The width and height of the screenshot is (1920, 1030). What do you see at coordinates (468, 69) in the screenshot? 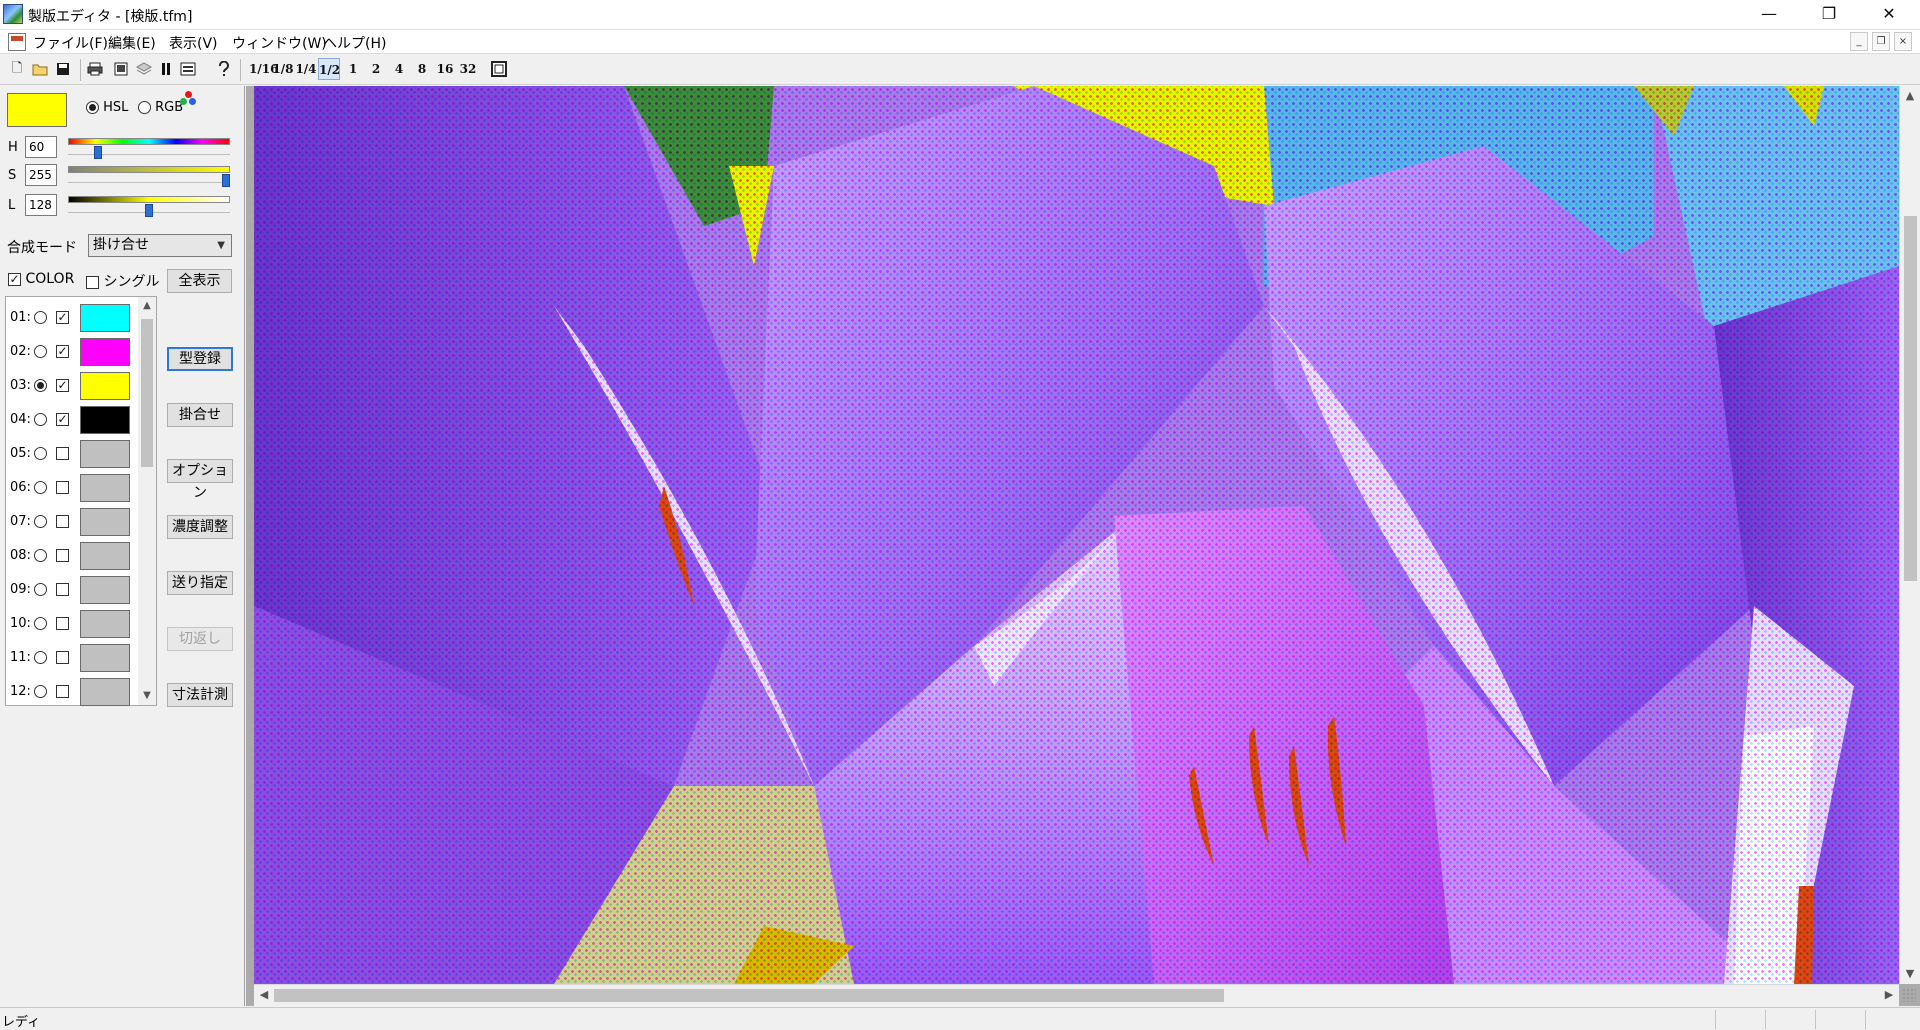
I see `zoom-32-button: 32` at bounding box center [468, 69].